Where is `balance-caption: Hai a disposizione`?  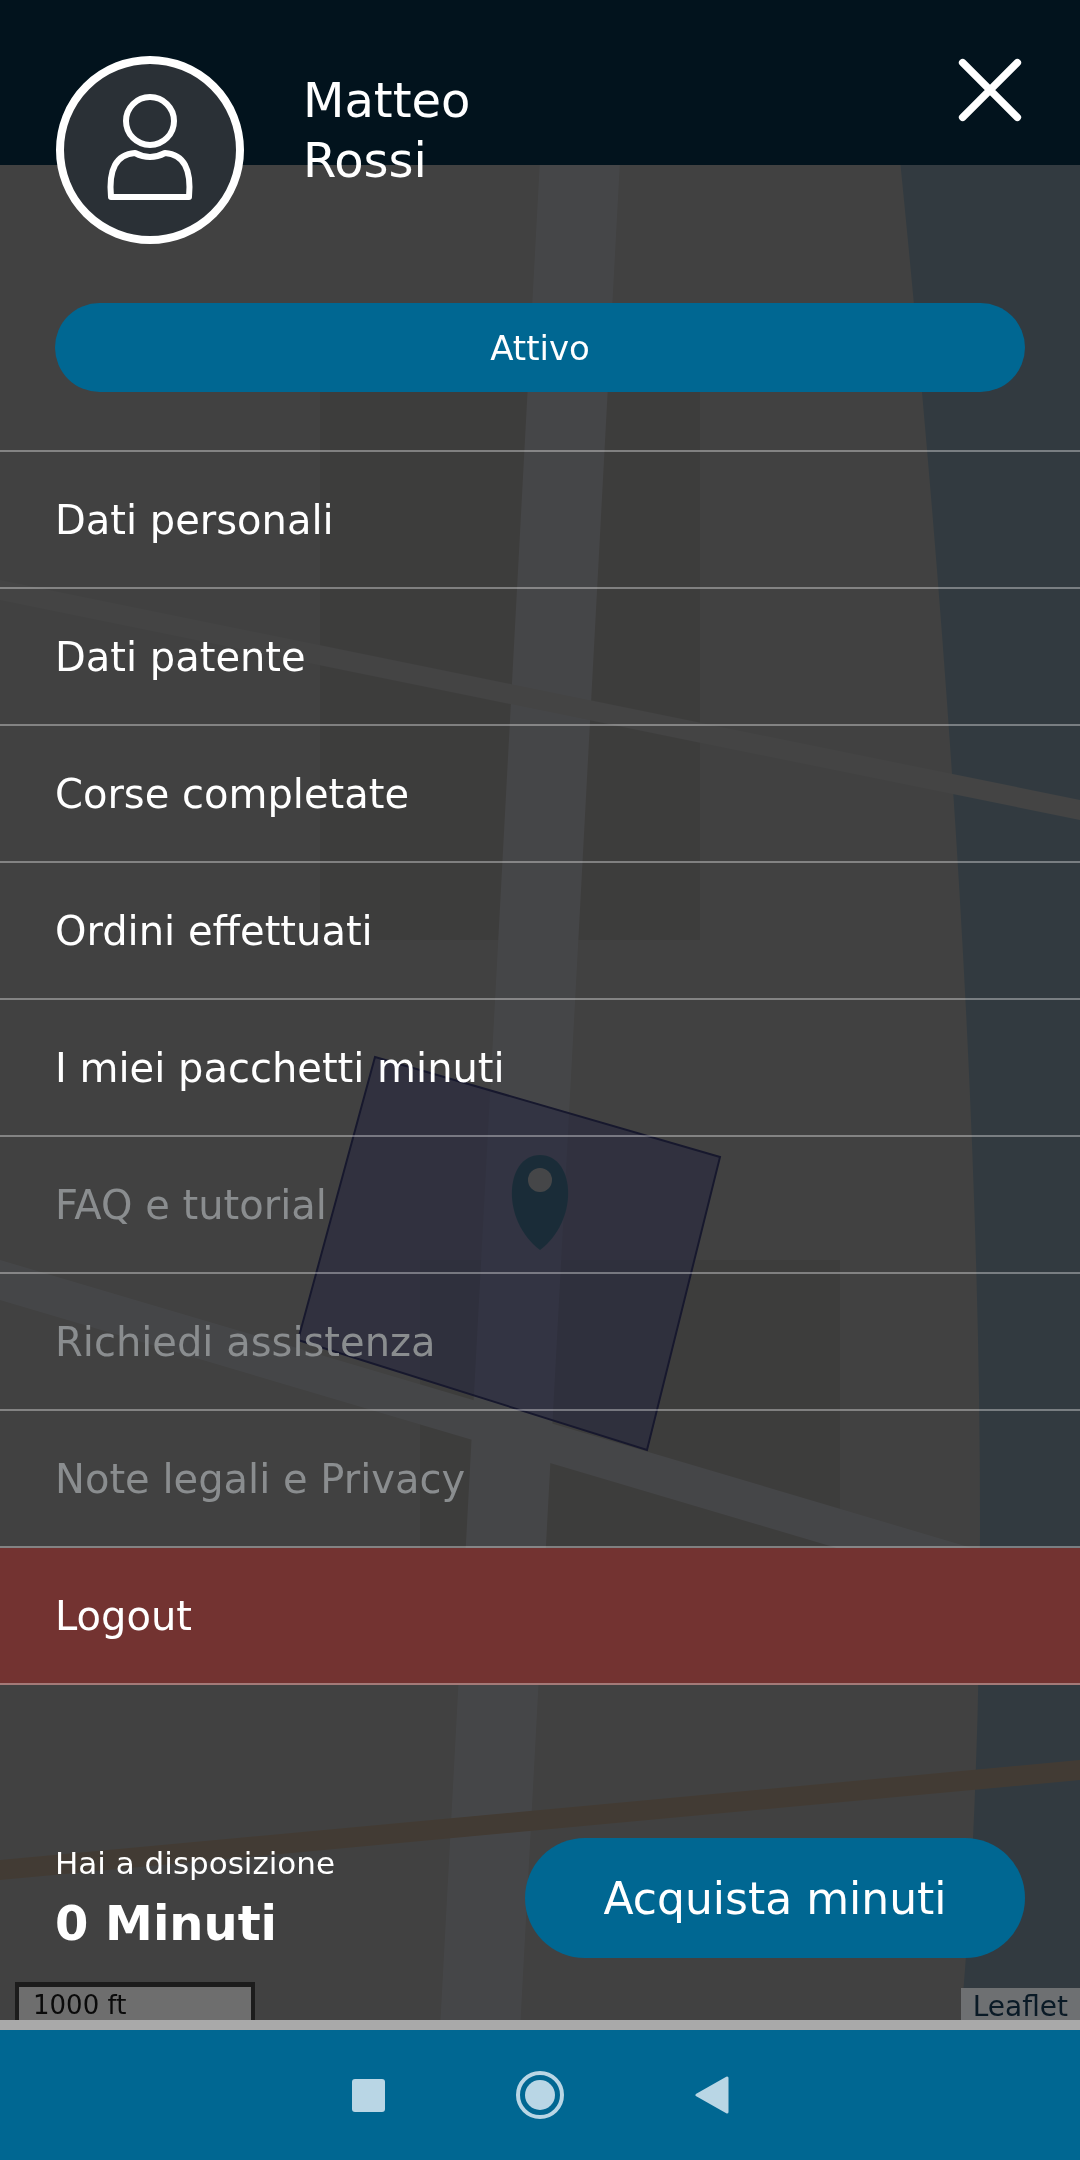
balance-caption: Hai a disposizione is located at coordinates (195, 1863).